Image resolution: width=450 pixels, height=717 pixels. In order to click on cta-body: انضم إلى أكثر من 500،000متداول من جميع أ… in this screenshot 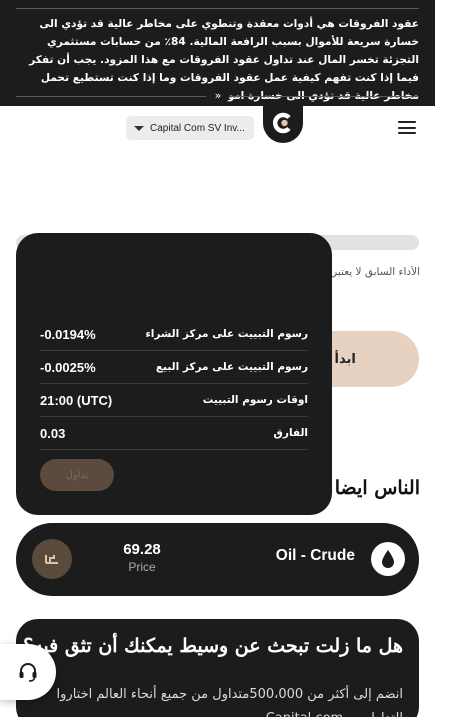, I will do `click(229, 702)`.